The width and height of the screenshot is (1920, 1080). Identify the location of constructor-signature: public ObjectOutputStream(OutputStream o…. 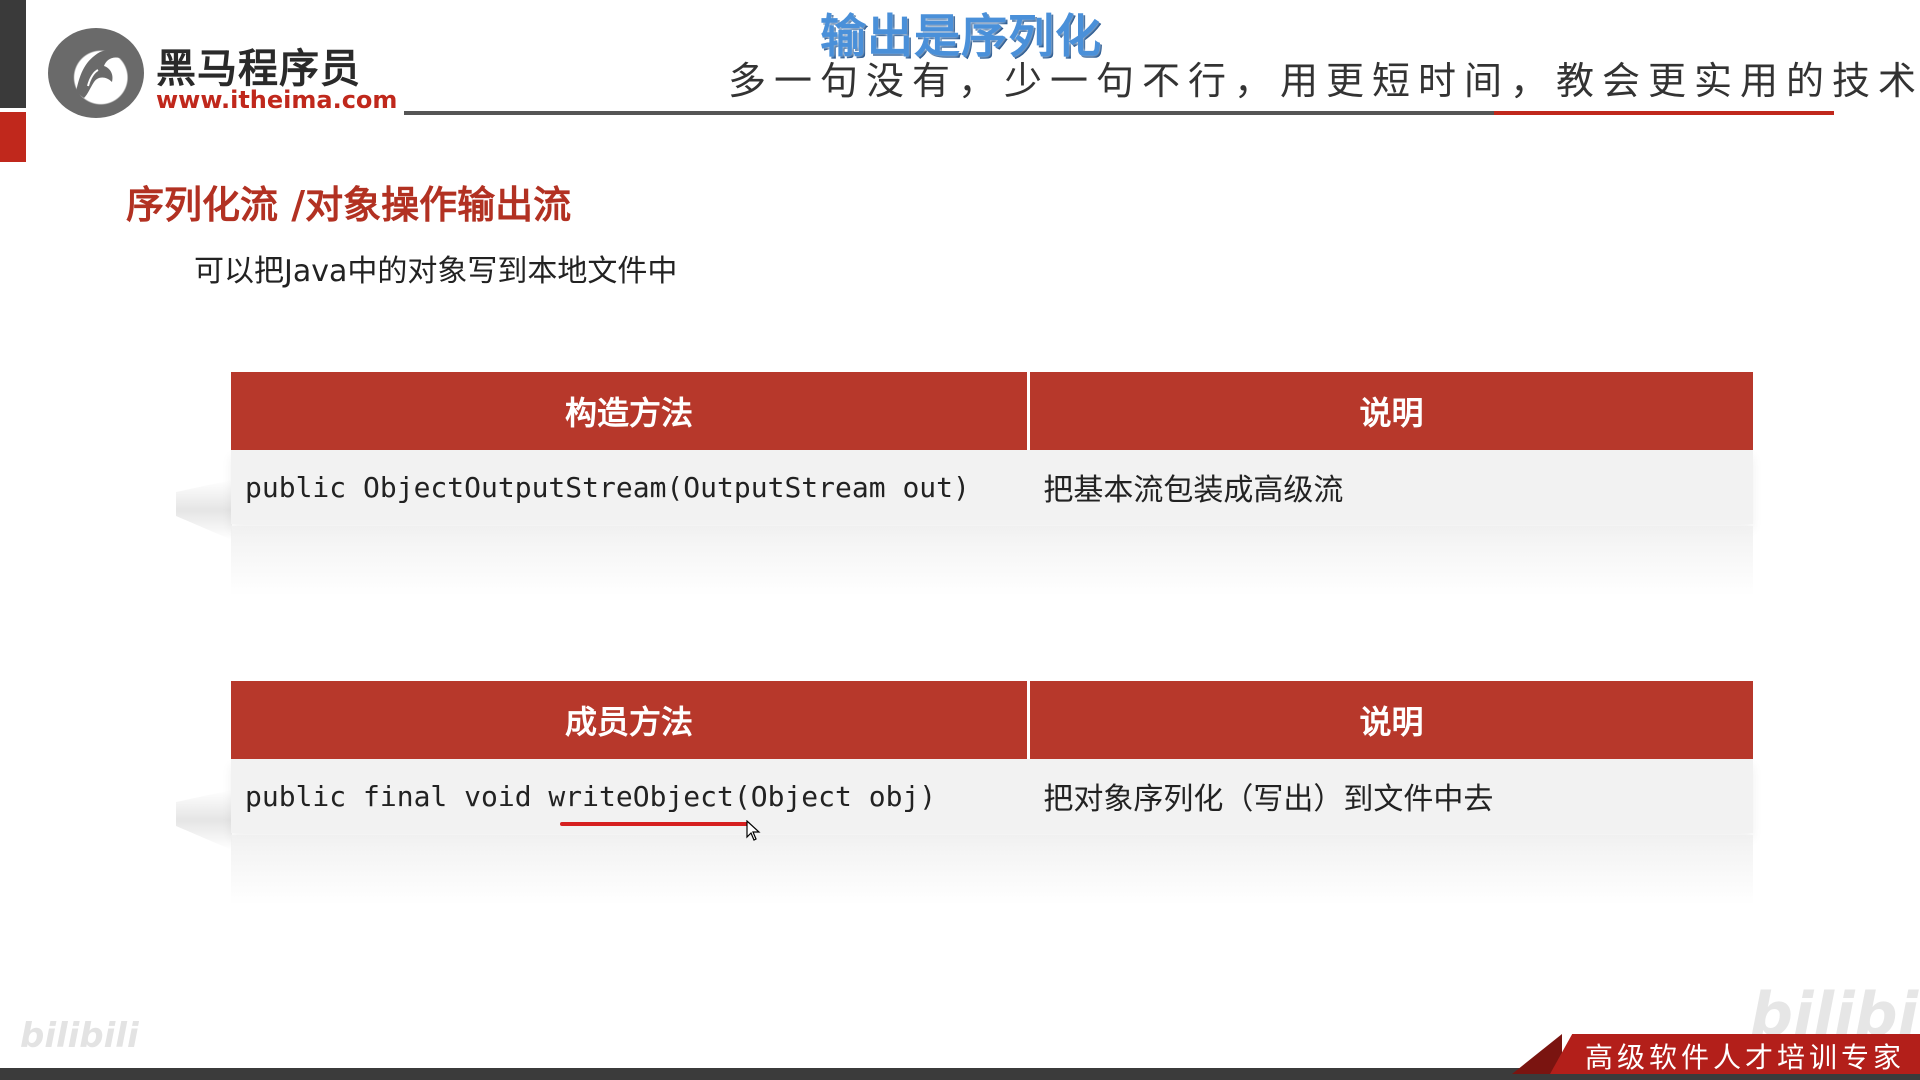
(607, 487).